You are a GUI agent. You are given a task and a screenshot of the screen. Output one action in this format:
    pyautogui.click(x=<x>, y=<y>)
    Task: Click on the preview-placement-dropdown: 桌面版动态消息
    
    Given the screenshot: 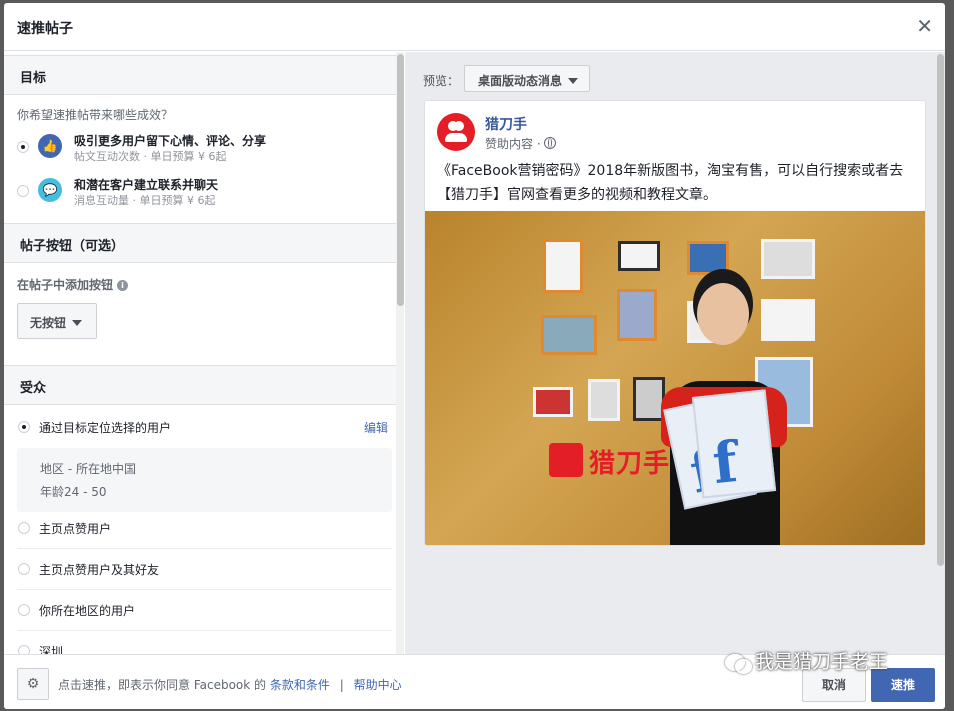 What is the action you would take?
    pyautogui.click(x=527, y=78)
    